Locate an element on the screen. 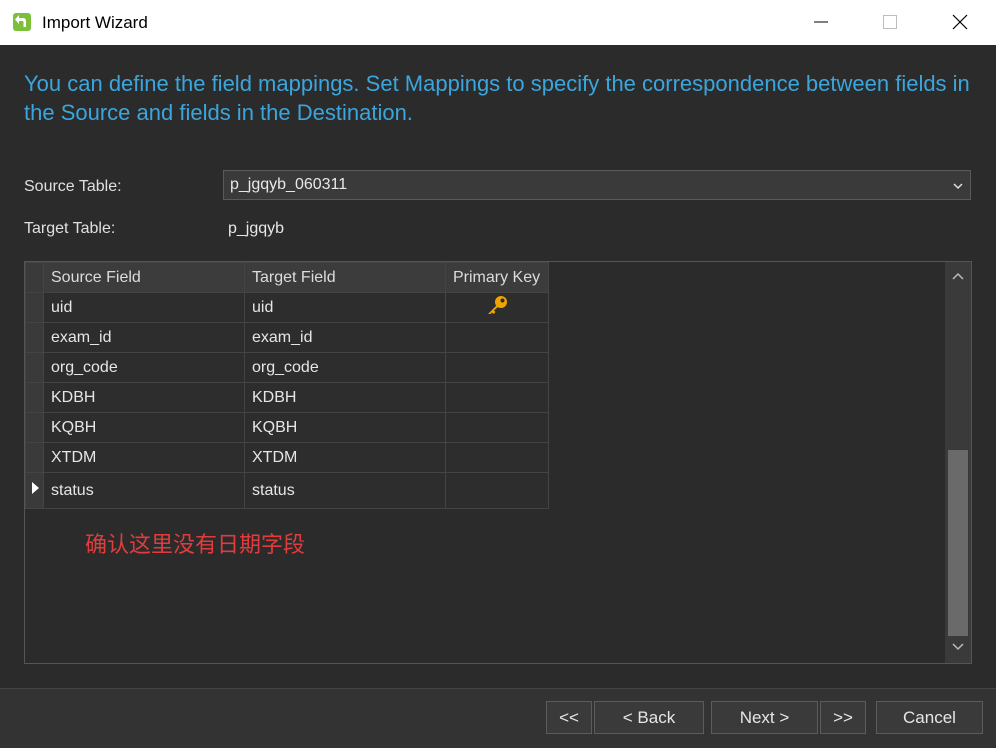 Image resolution: width=996 pixels, height=748 pixels. back-button: < Back is located at coordinates (649, 717).